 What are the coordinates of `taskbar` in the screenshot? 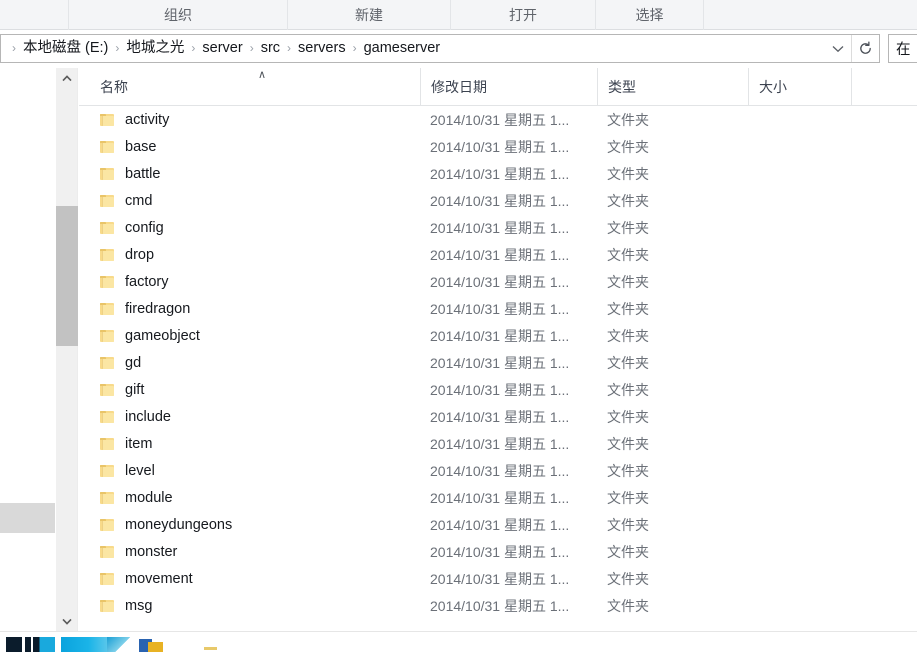 It's located at (458, 641).